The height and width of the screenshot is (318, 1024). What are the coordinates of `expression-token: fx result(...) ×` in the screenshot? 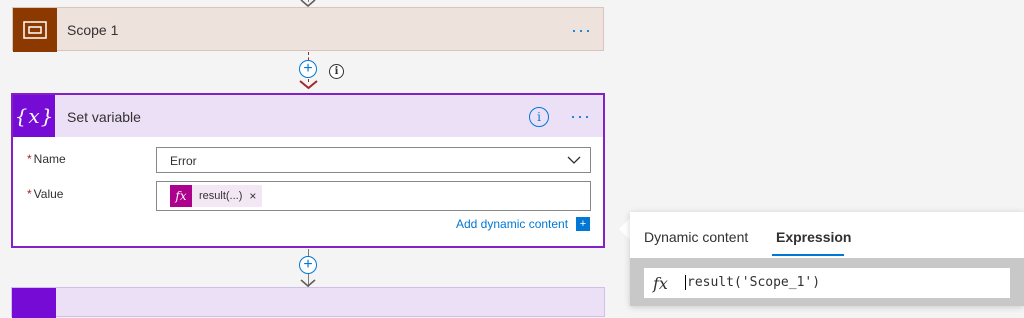 It's located at (216, 196).